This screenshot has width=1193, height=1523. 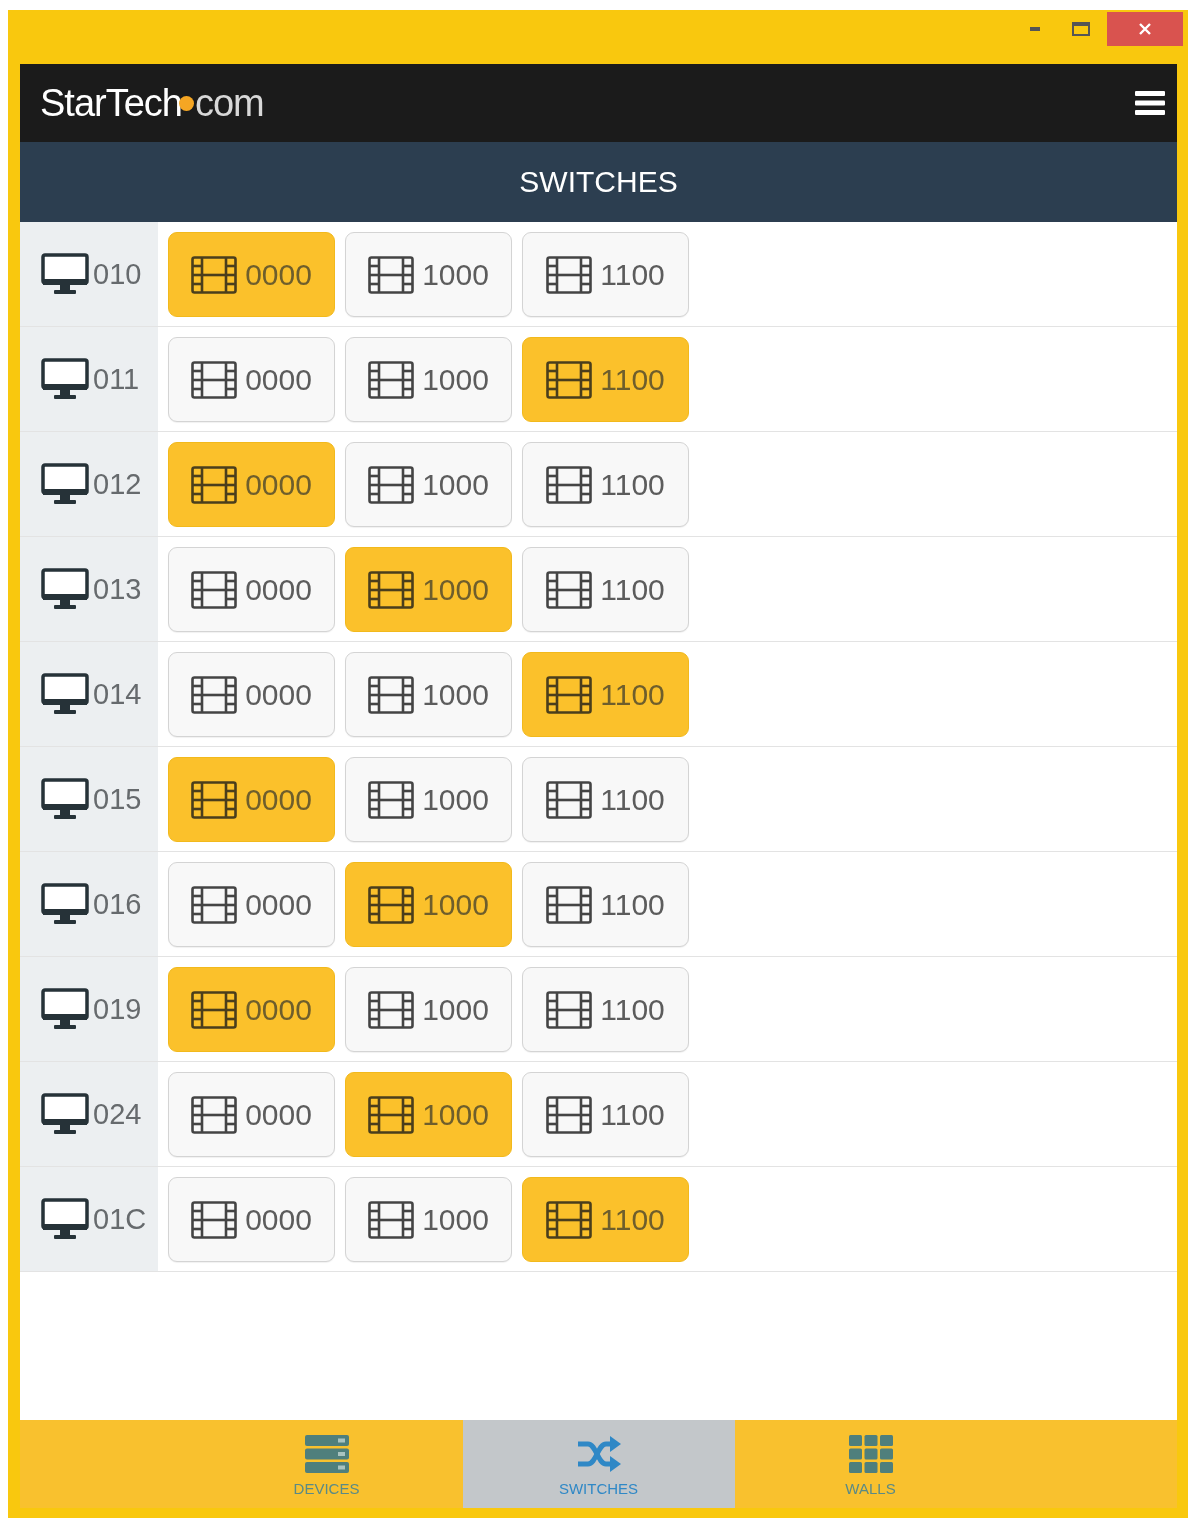 I want to click on menu-button, so click(x=1150, y=103).